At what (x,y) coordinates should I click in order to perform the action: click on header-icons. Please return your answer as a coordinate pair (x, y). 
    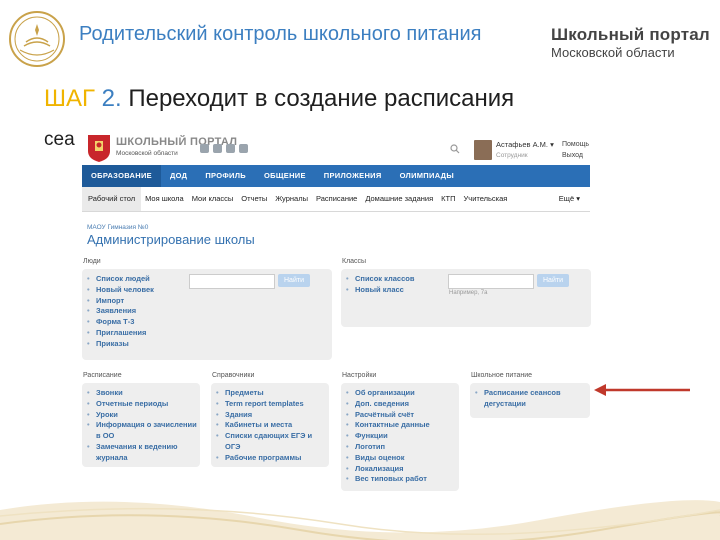
    Looking at the image, I should click on (224, 148).